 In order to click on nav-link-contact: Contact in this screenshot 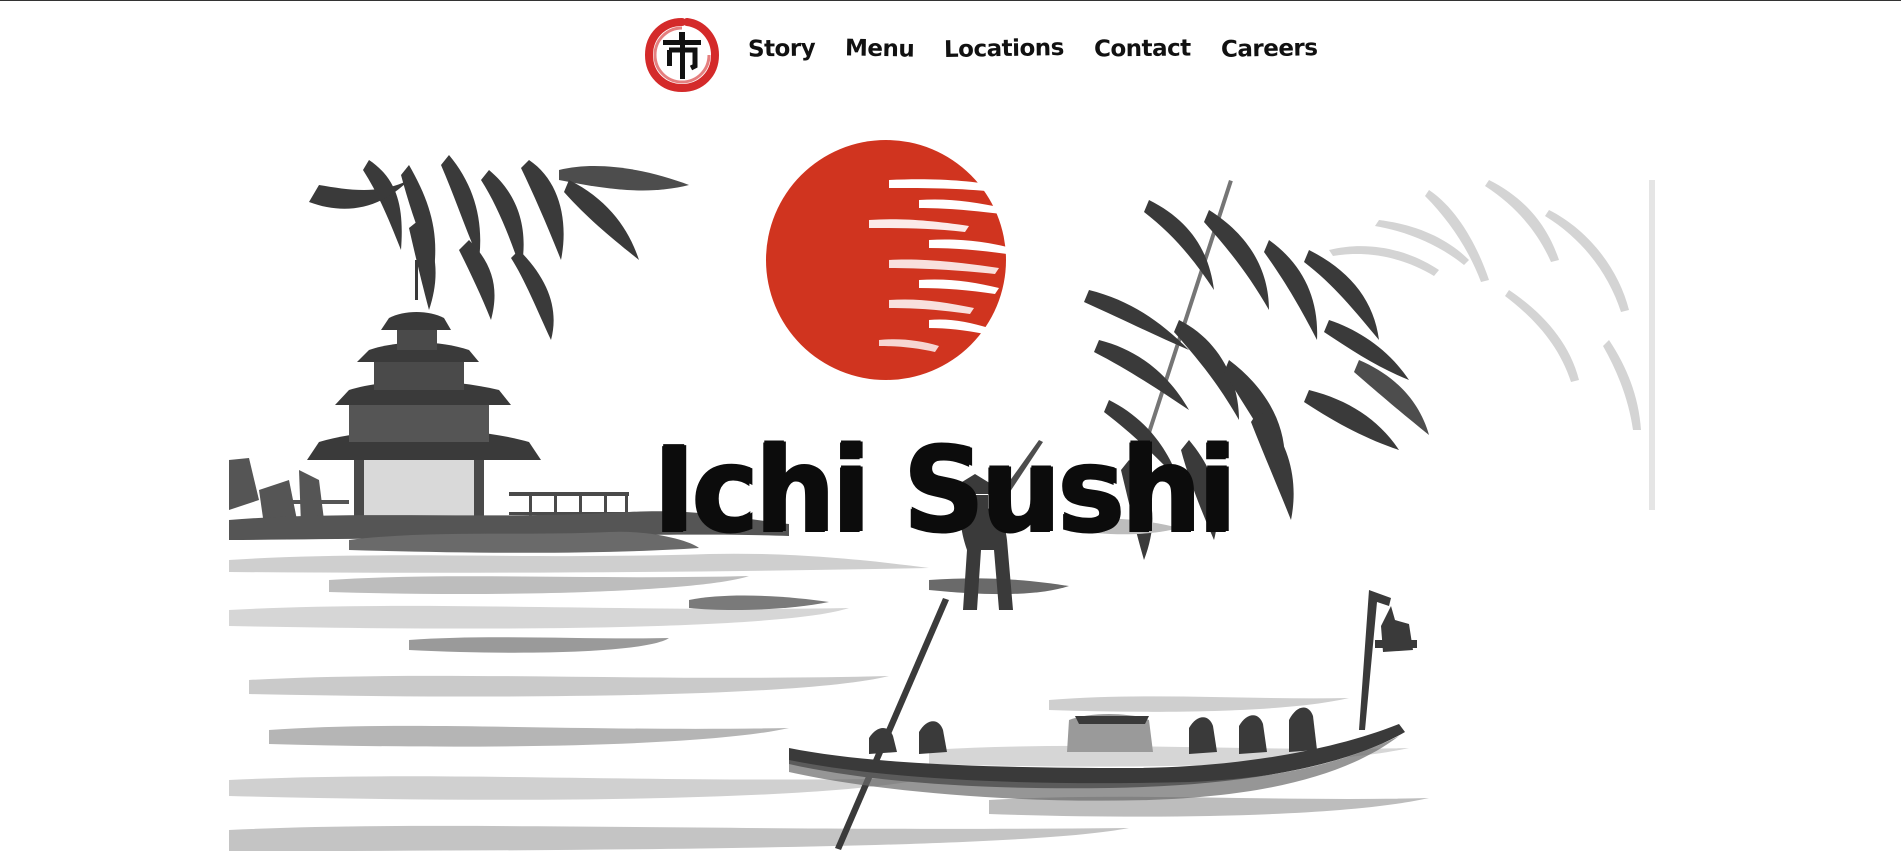, I will do `click(1142, 49)`.